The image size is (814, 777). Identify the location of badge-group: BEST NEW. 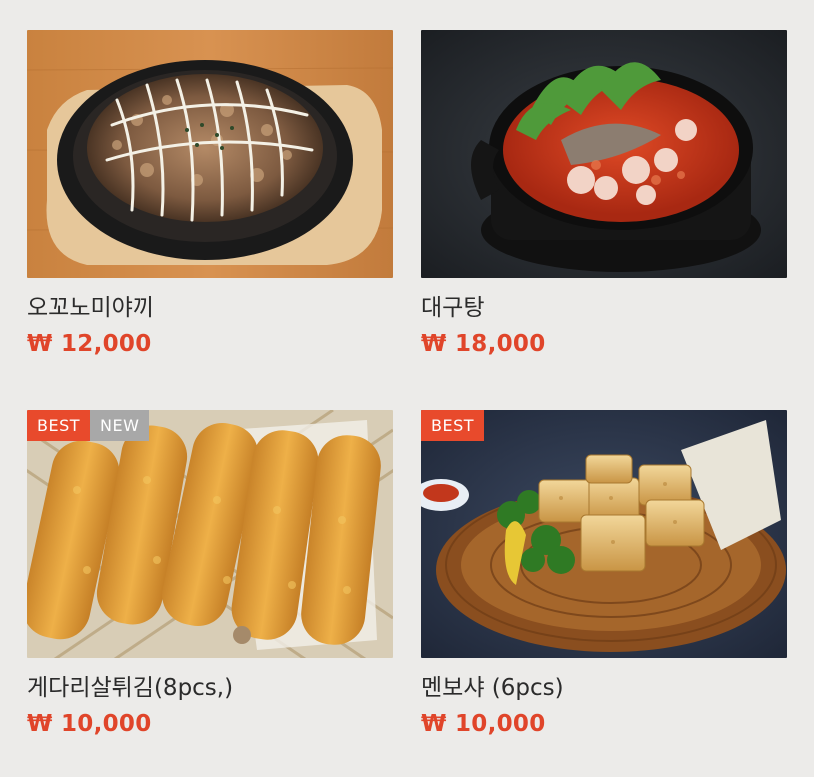
(88, 425).